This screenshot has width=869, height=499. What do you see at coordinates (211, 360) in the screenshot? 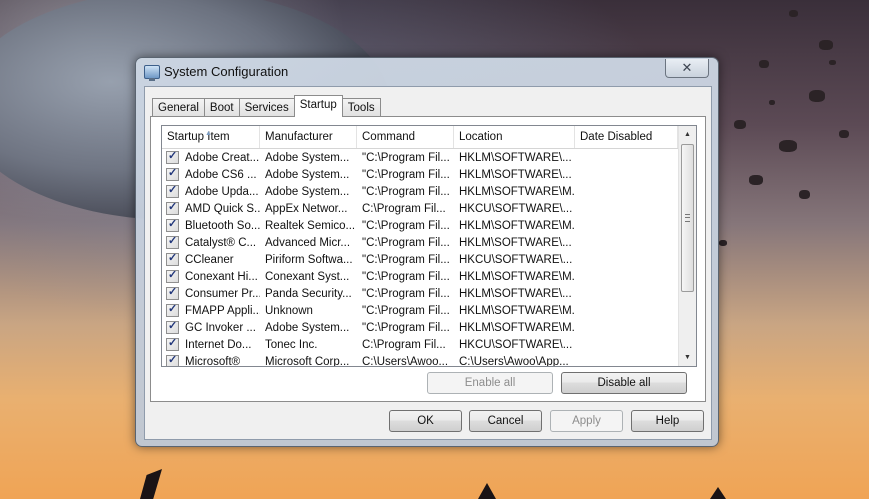
I see `startup-item-cell: Microsoft®` at bounding box center [211, 360].